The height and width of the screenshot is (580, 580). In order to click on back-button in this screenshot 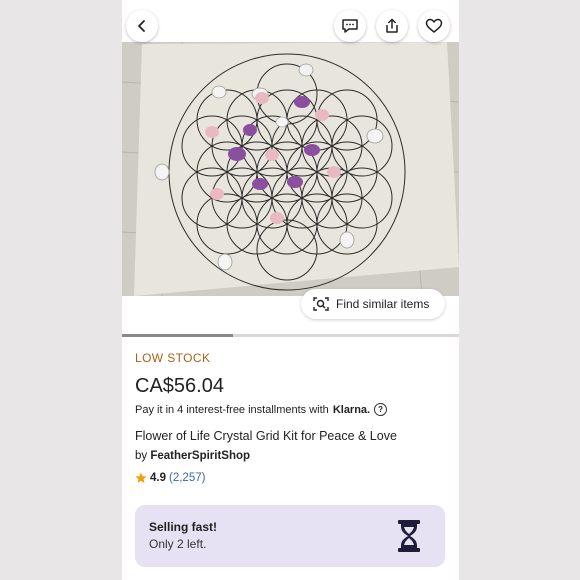, I will do `click(142, 26)`.